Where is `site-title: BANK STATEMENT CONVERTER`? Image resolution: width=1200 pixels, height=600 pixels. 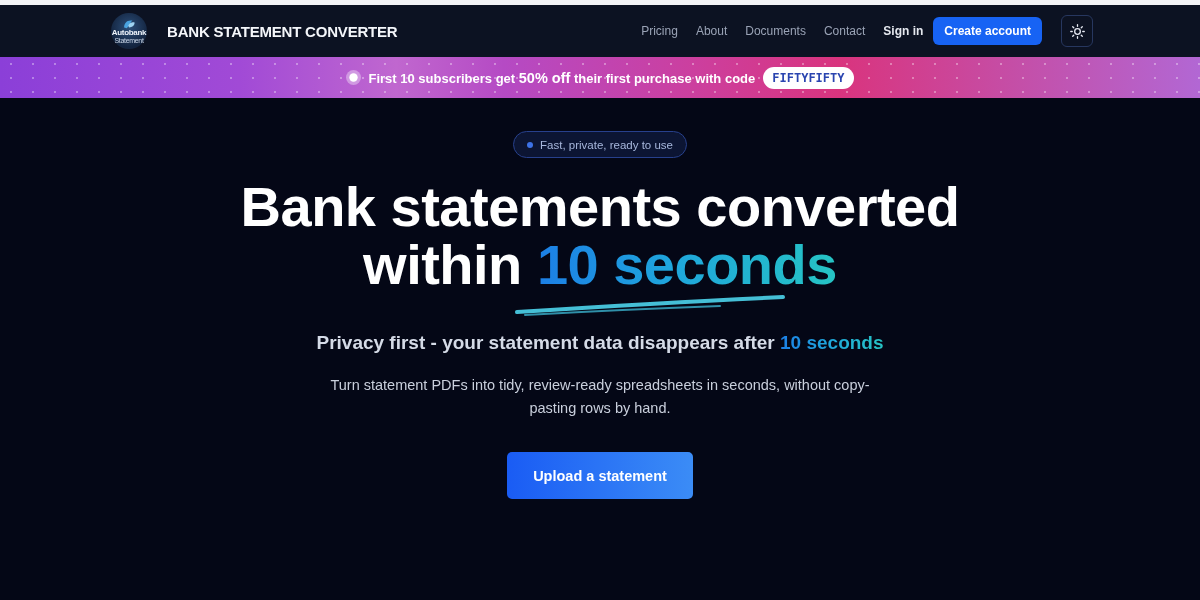 site-title: BANK STATEMENT CONVERTER is located at coordinates (282, 31).